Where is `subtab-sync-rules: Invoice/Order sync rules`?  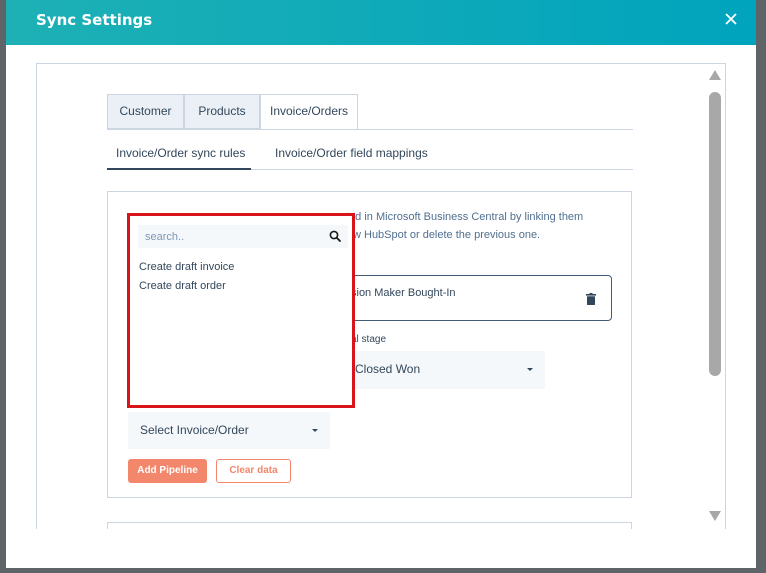
subtab-sync-rules: Invoice/Order sync rules is located at coordinates (180, 153).